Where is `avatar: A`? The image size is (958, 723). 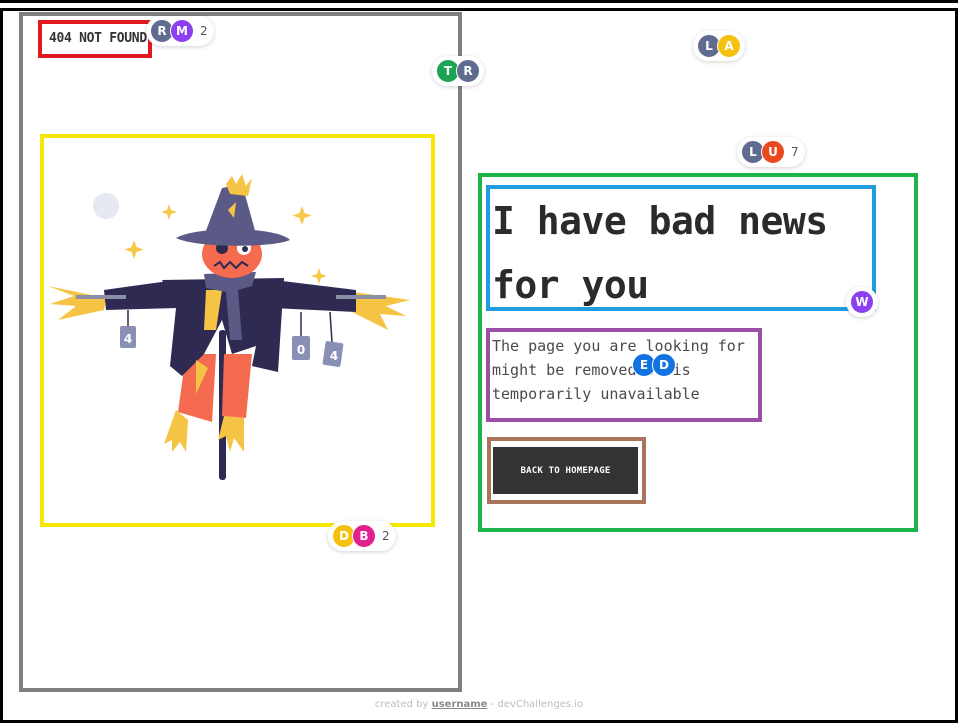 avatar: A is located at coordinates (729, 46).